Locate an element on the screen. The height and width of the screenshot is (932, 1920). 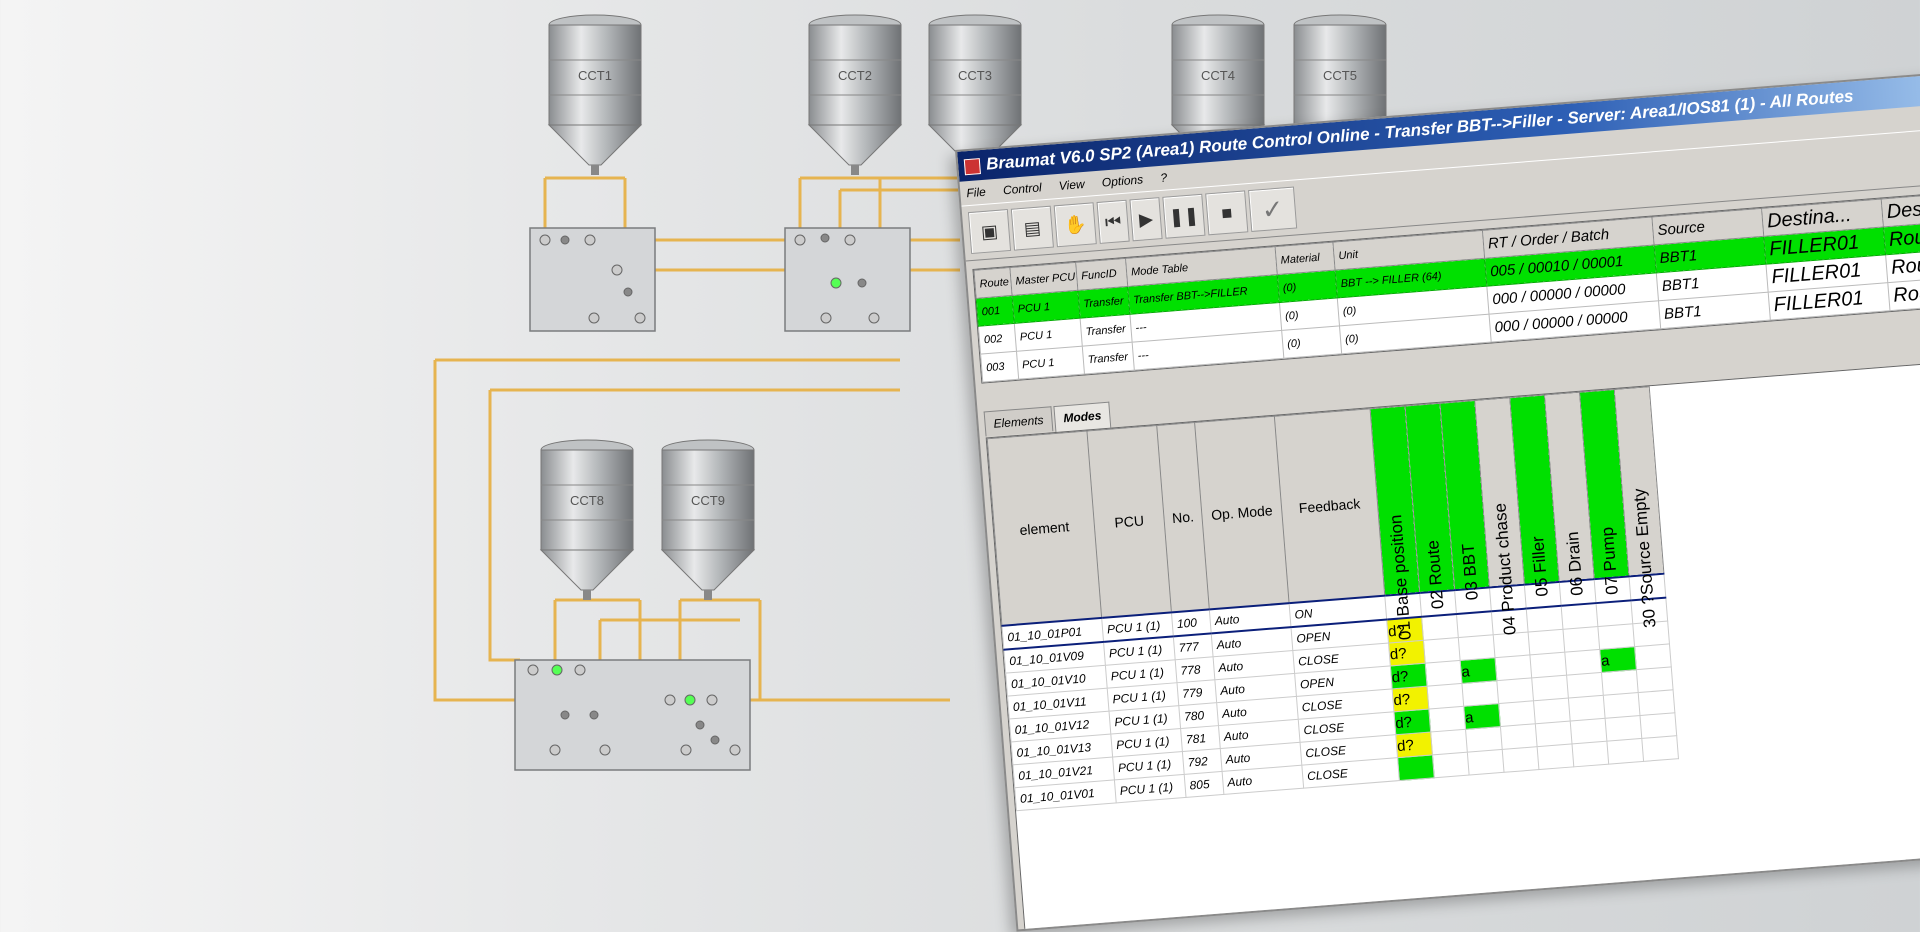
mode-no: 780 is located at coordinates (1198, 715).